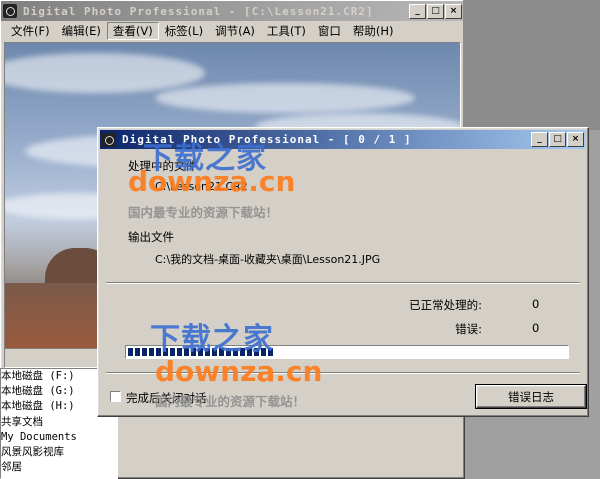 The image size is (600, 479). I want to click on menu-file: 文件(F), so click(30, 31).